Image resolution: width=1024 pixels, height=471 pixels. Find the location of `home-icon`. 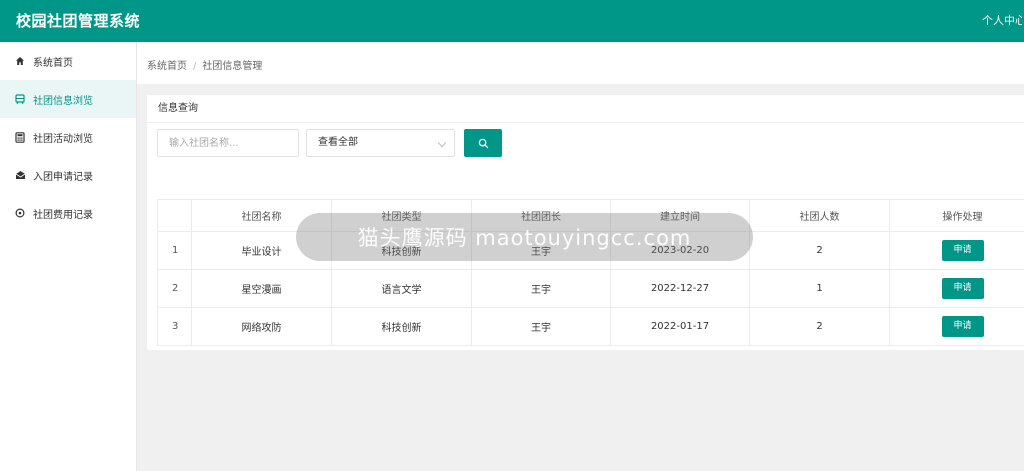

home-icon is located at coordinates (20, 61).